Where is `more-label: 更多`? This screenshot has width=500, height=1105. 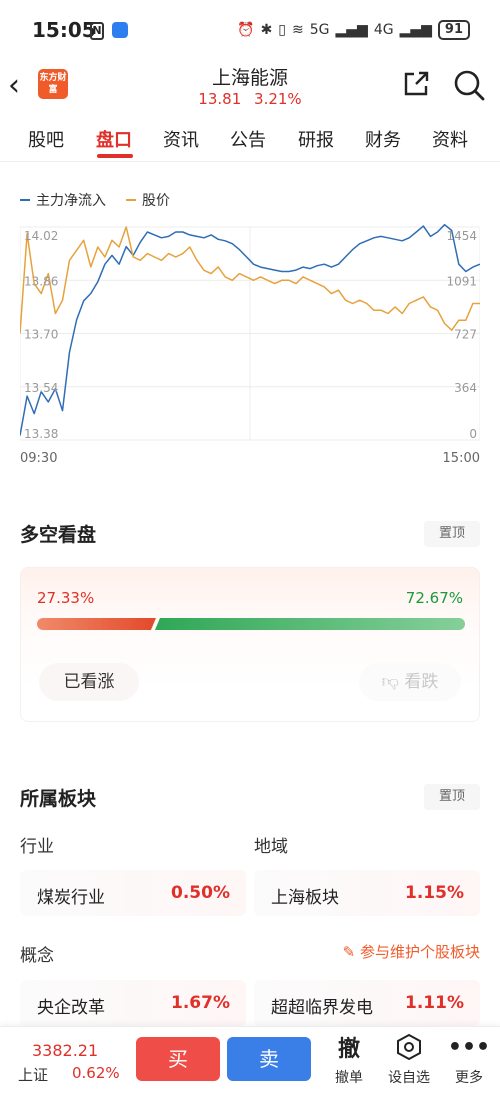 more-label: 更多 is located at coordinates (469, 1078).